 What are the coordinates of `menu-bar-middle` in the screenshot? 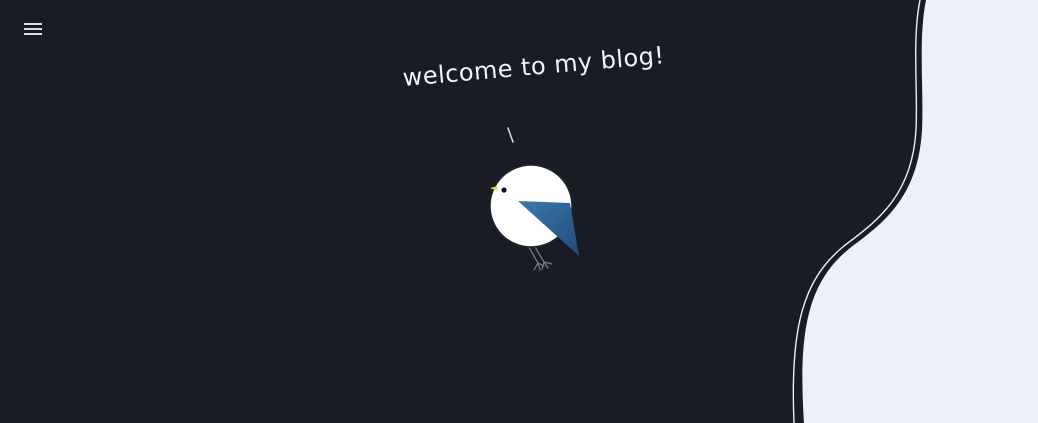 It's located at (33, 29).